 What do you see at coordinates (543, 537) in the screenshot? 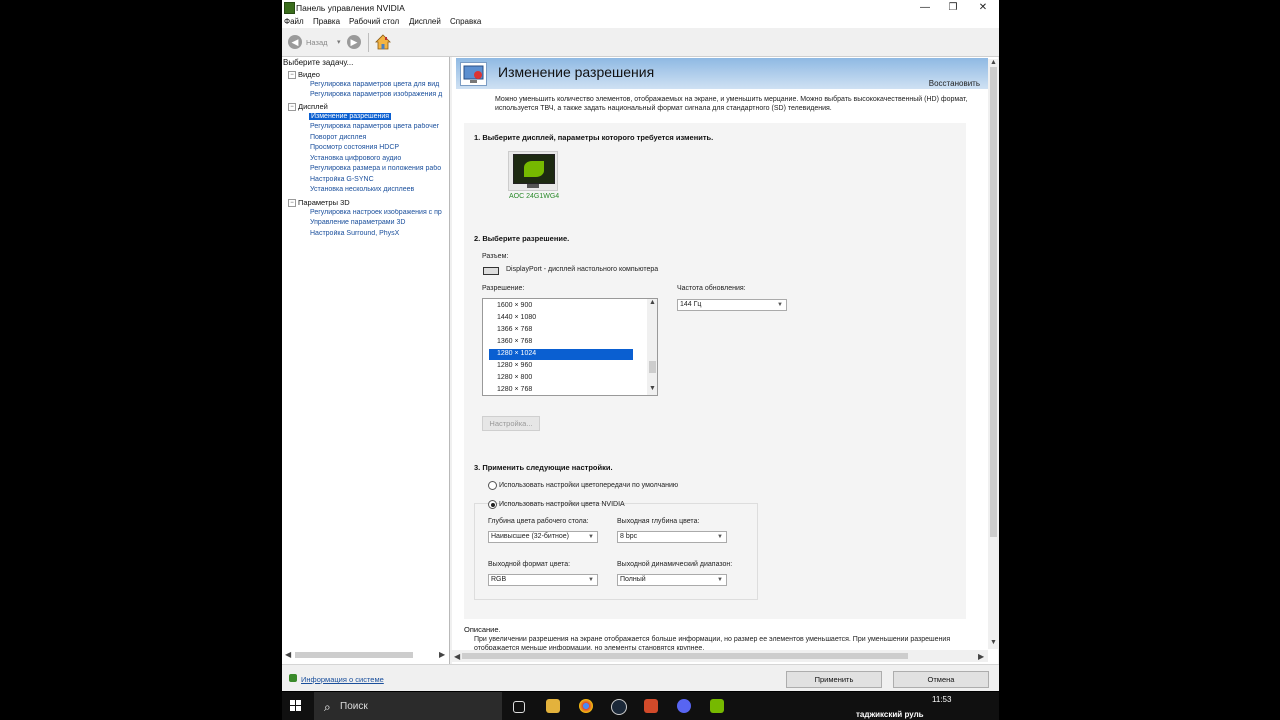
I see `desktop-depth-select: Наивысшее (32-битное) ▼` at bounding box center [543, 537].